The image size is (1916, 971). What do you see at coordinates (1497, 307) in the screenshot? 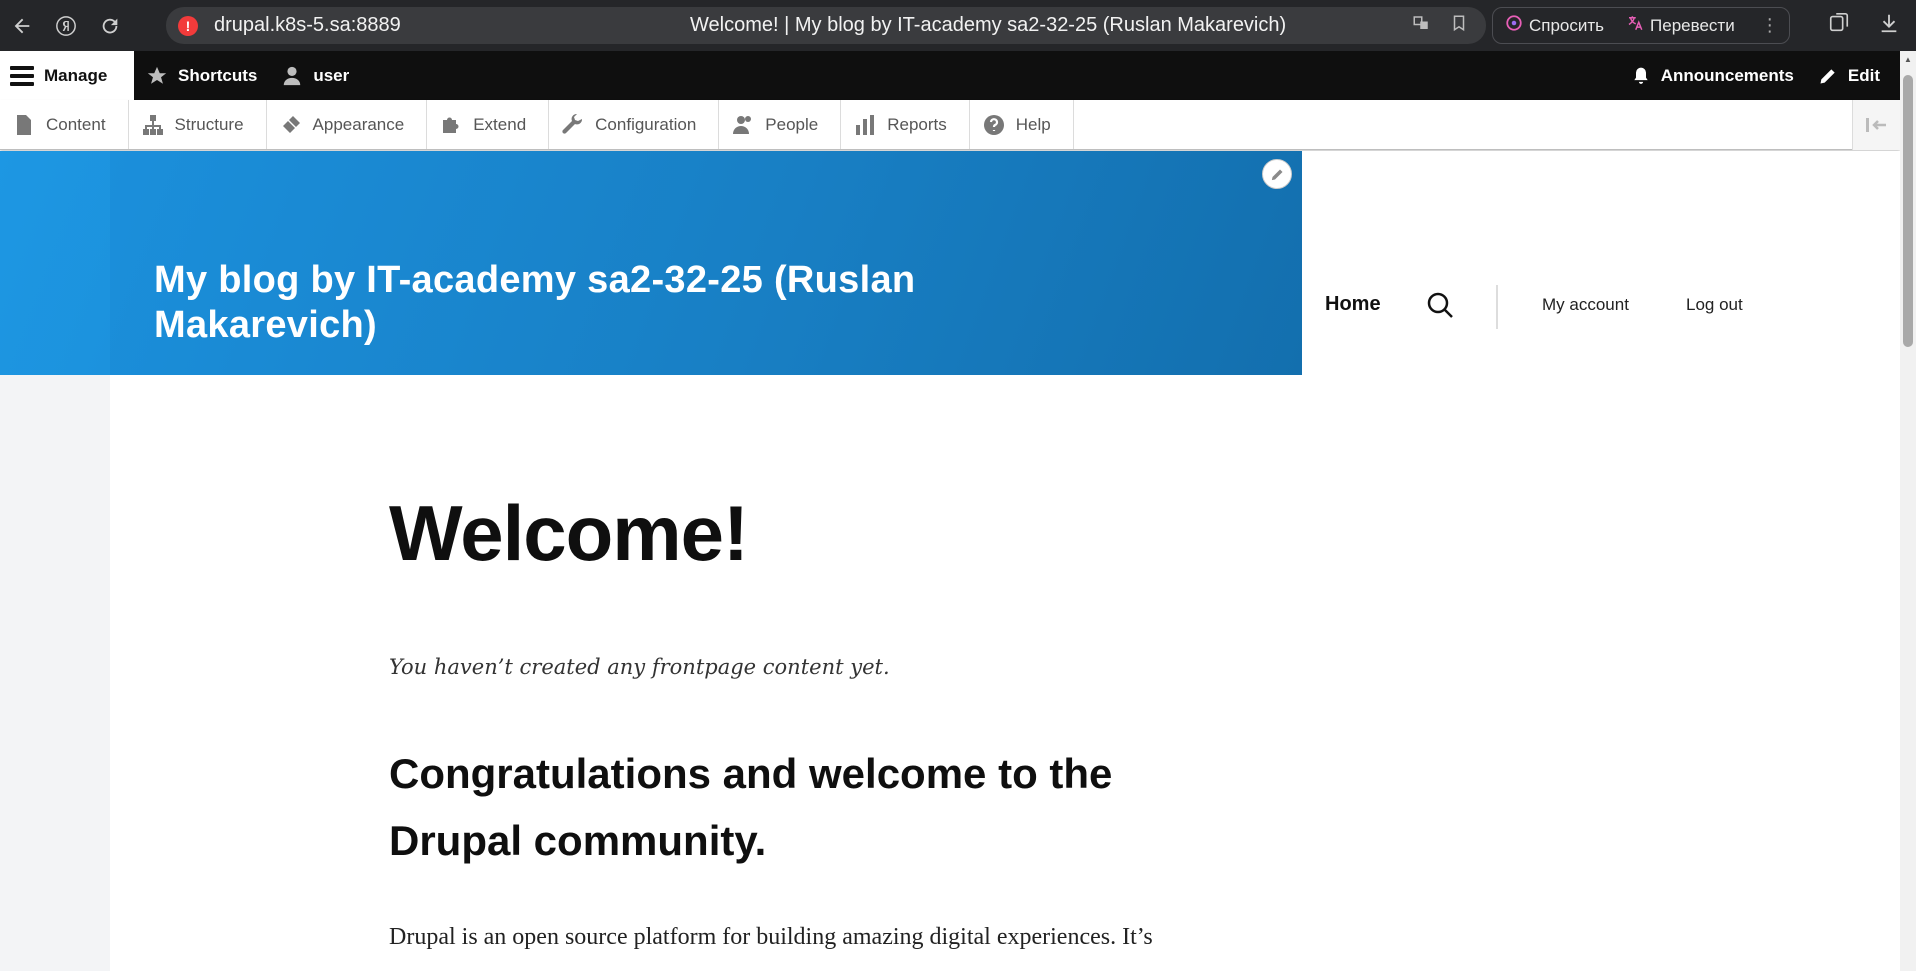
I see `nav-divider` at bounding box center [1497, 307].